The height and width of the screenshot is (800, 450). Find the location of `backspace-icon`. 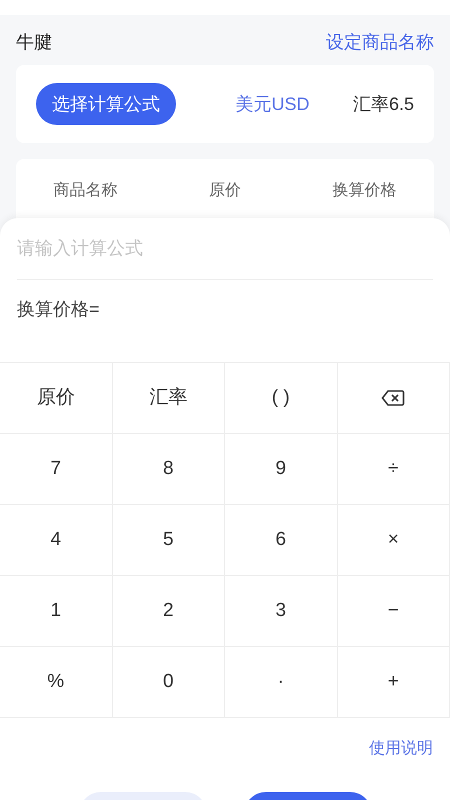

backspace-icon is located at coordinates (393, 398).